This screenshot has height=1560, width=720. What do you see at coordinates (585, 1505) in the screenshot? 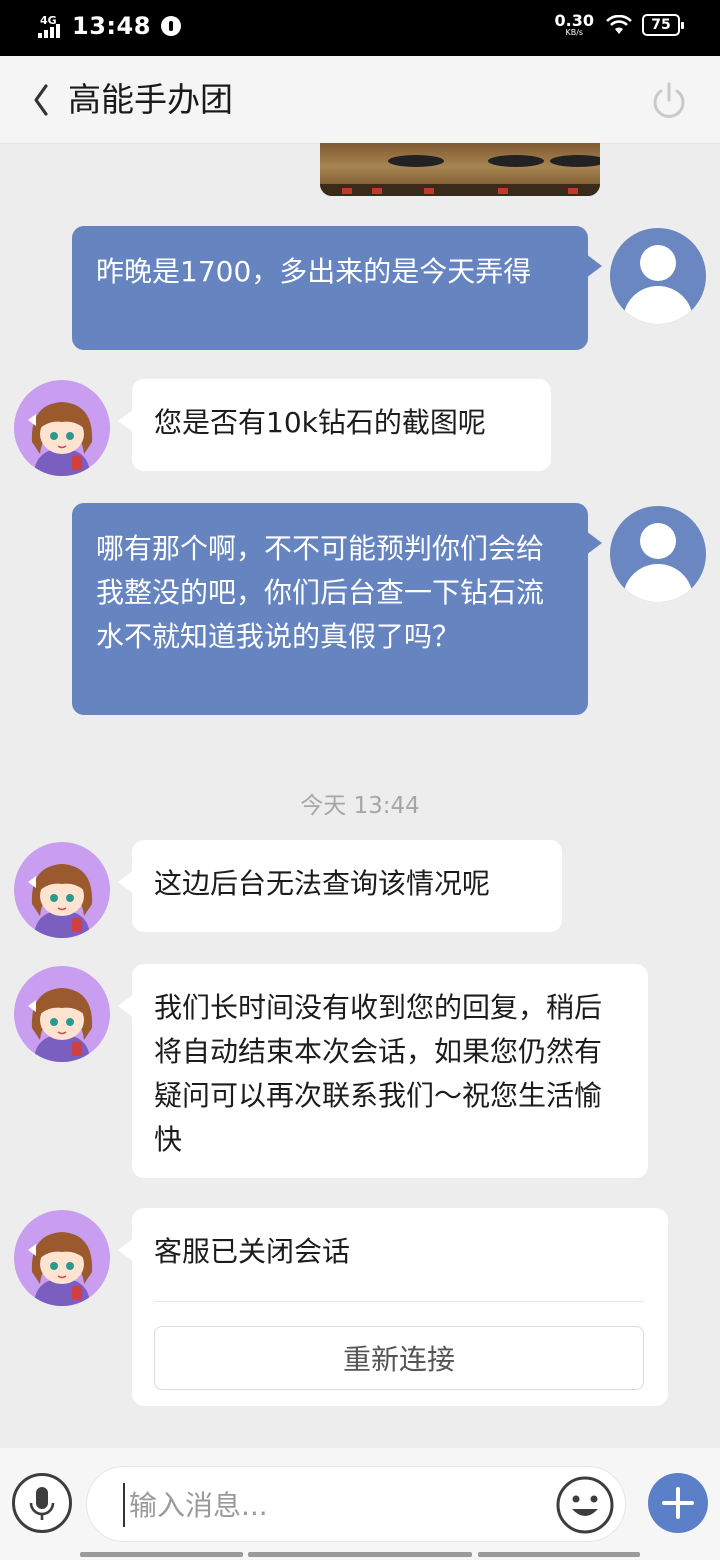
I see `emoji-icon` at bounding box center [585, 1505].